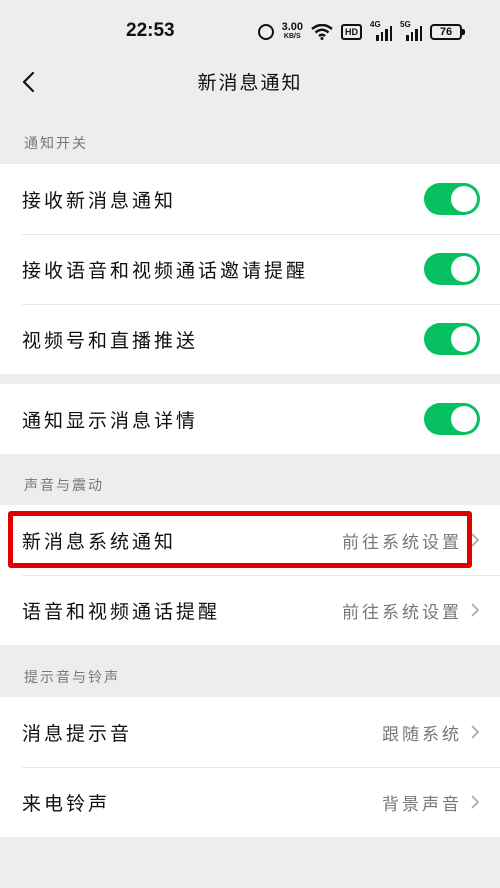 This screenshot has height=888, width=500. I want to click on status-bar: 22:53 3.00 KB/S HD 4G 5G 76, so click(250, 31).